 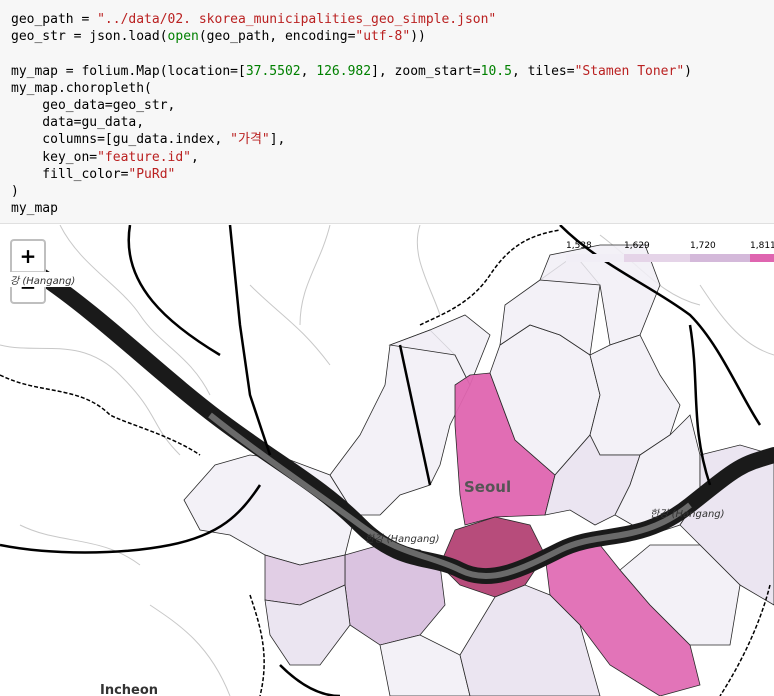 I want to click on zoom-in-button: +, so click(x=28, y=256).